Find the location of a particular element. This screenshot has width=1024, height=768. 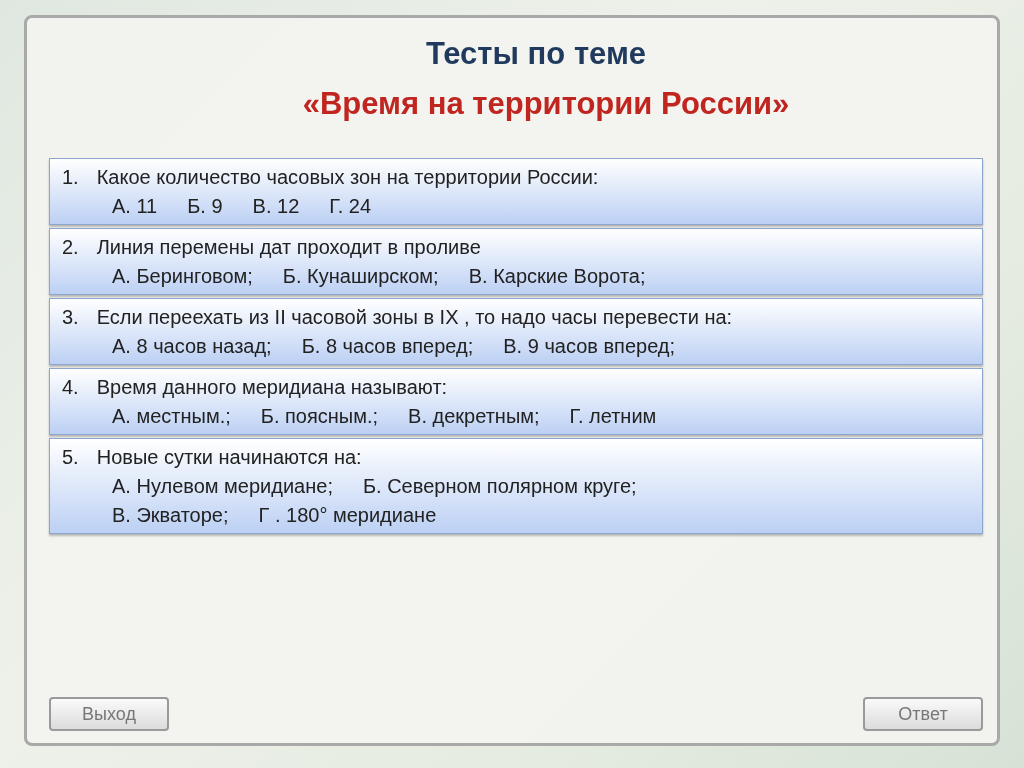

slide-title: Тесты по теме is located at coordinates (536, 54).